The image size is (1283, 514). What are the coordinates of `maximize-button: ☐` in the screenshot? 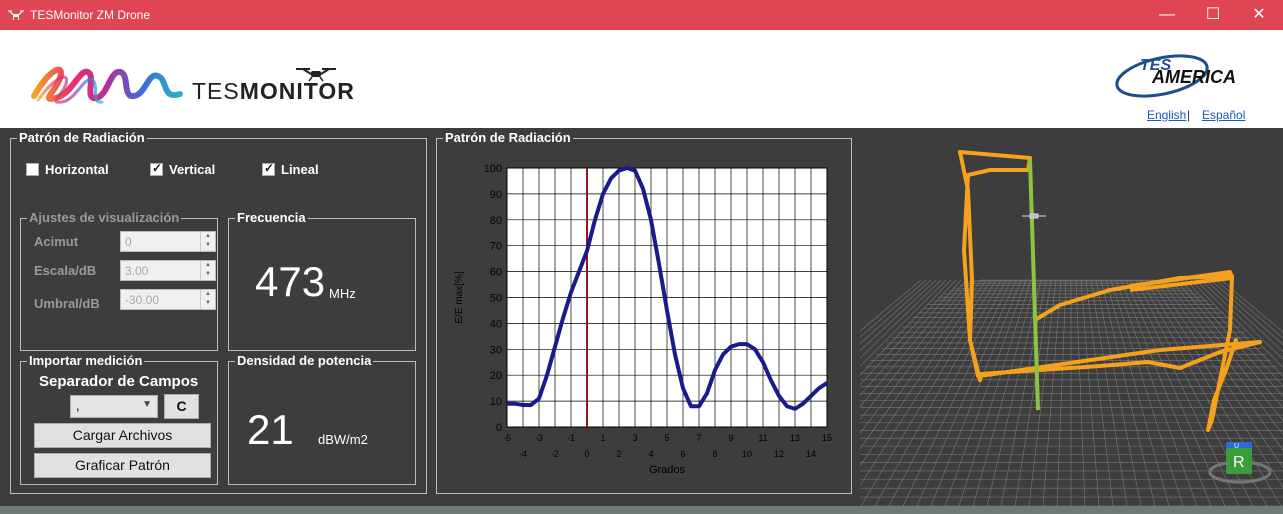 It's located at (1213, 15).